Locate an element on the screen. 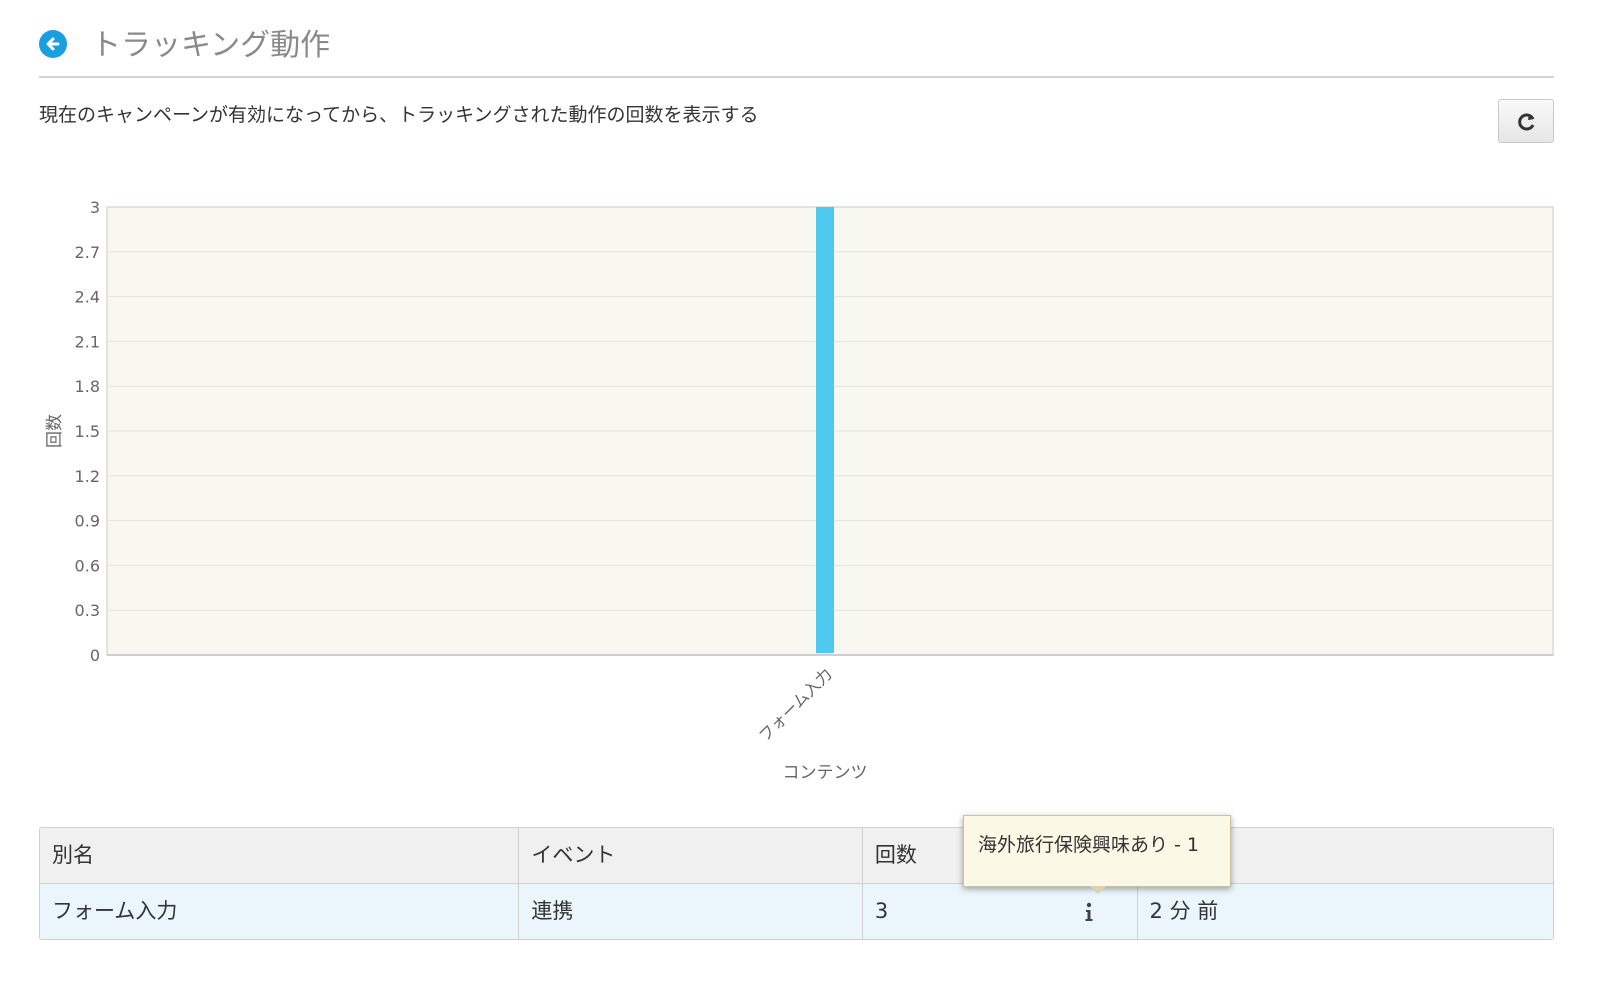  info-icon is located at coordinates (1089, 912).